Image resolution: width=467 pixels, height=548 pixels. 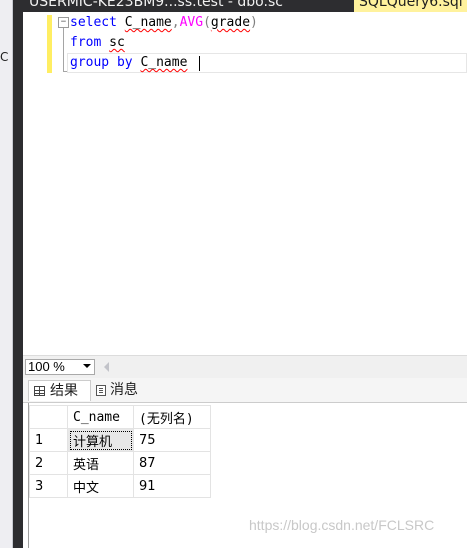 I want to click on row-number: 1, so click(x=48, y=440).